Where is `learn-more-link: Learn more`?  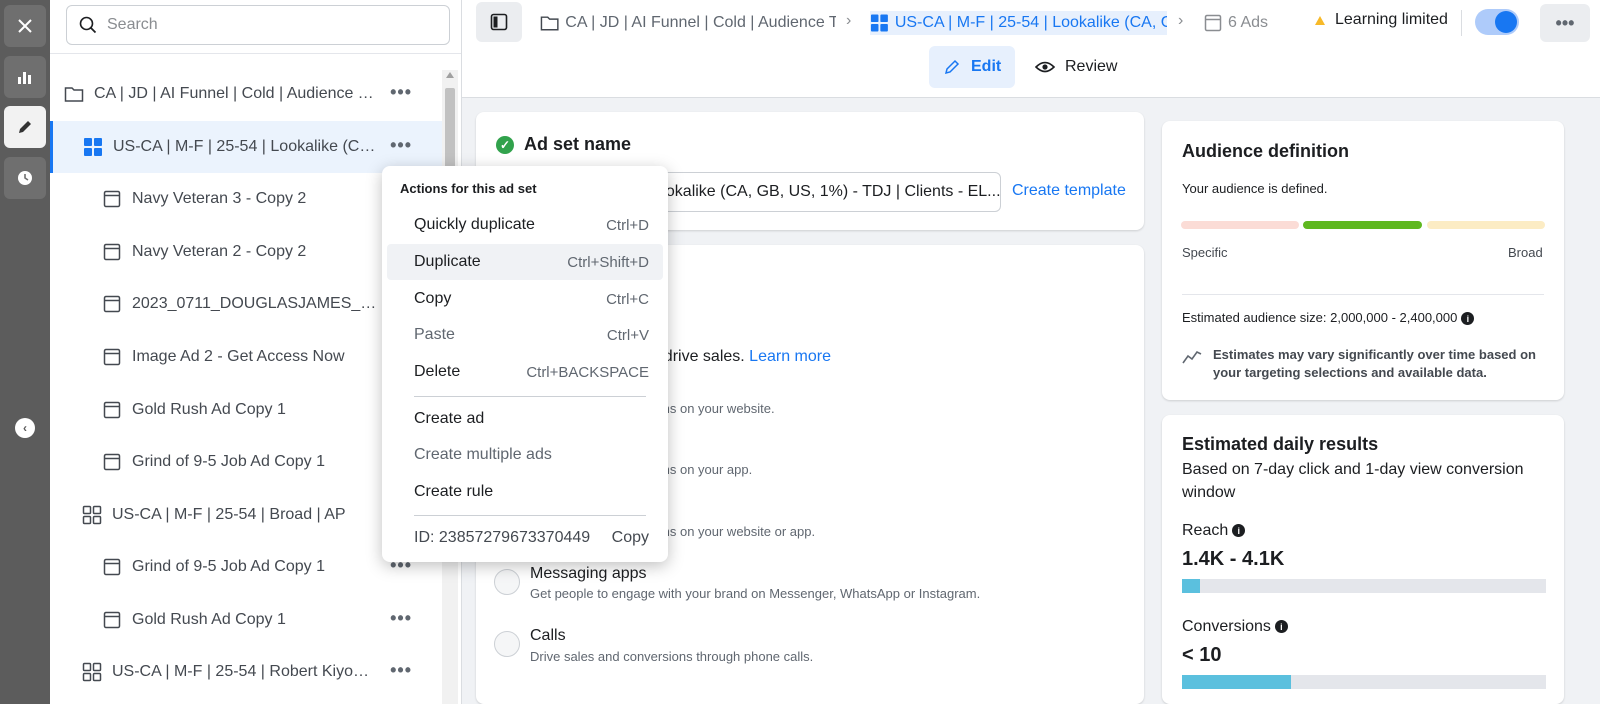 learn-more-link: Learn more is located at coordinates (790, 356).